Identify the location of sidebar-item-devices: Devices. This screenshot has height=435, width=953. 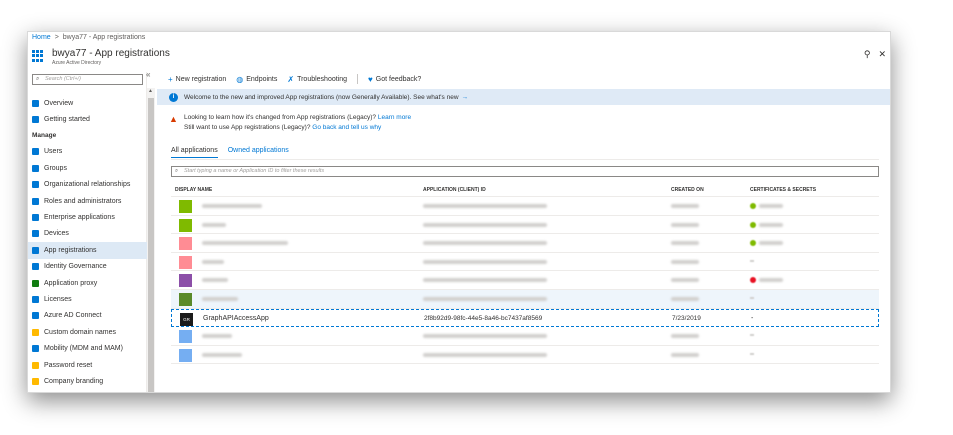
(87, 234).